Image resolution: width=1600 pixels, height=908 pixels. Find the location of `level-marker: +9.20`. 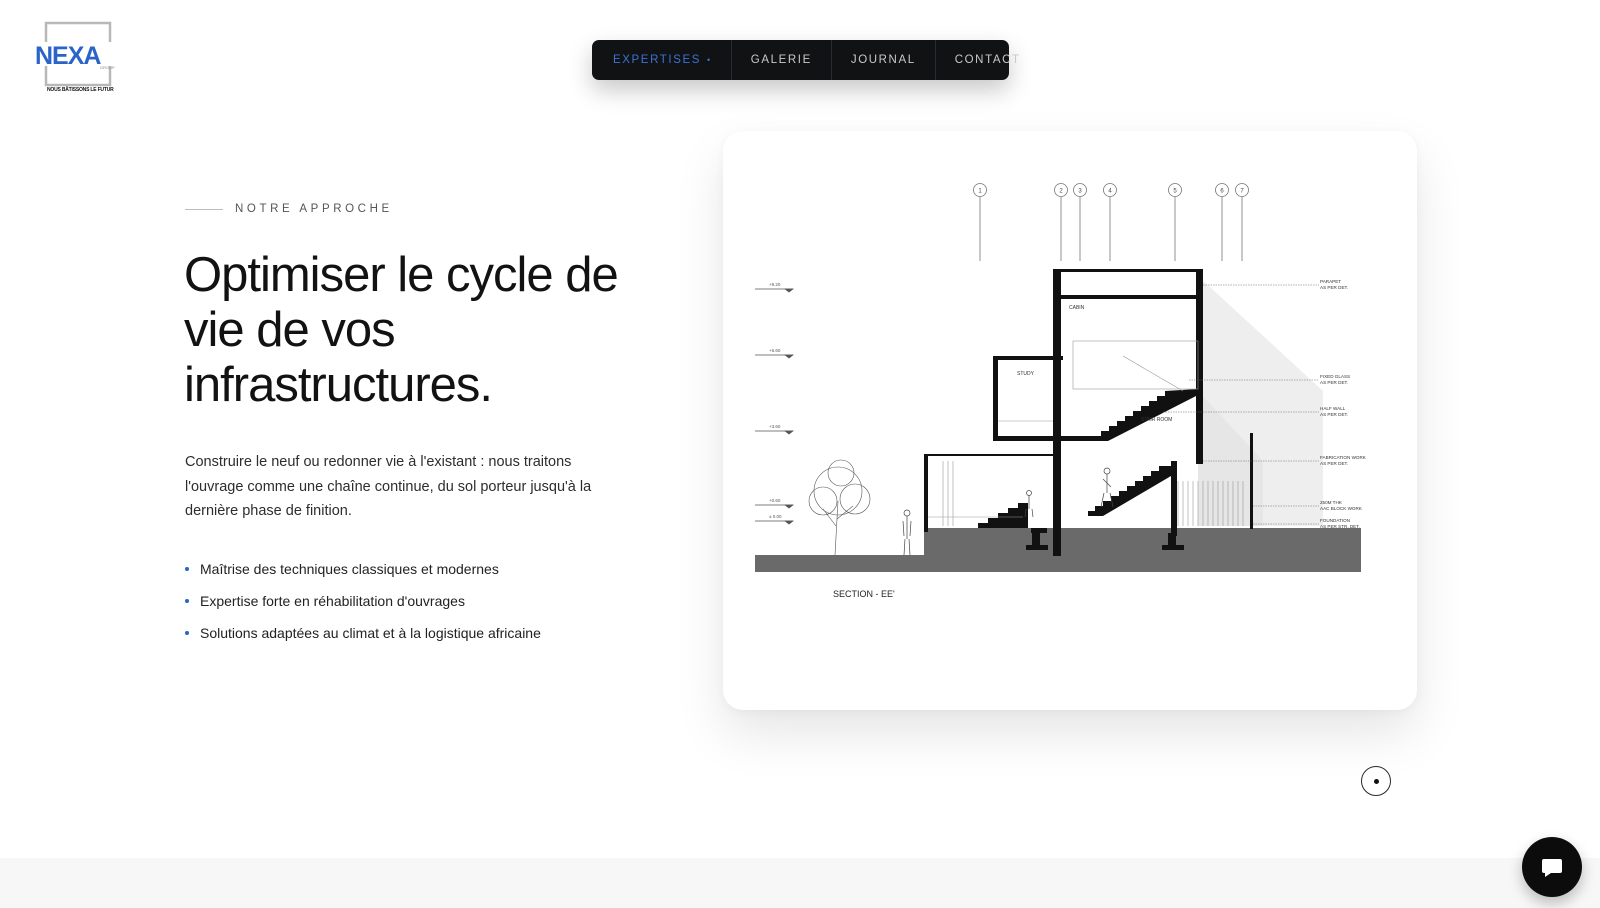

level-marker: +9.20 is located at coordinates (775, 287).